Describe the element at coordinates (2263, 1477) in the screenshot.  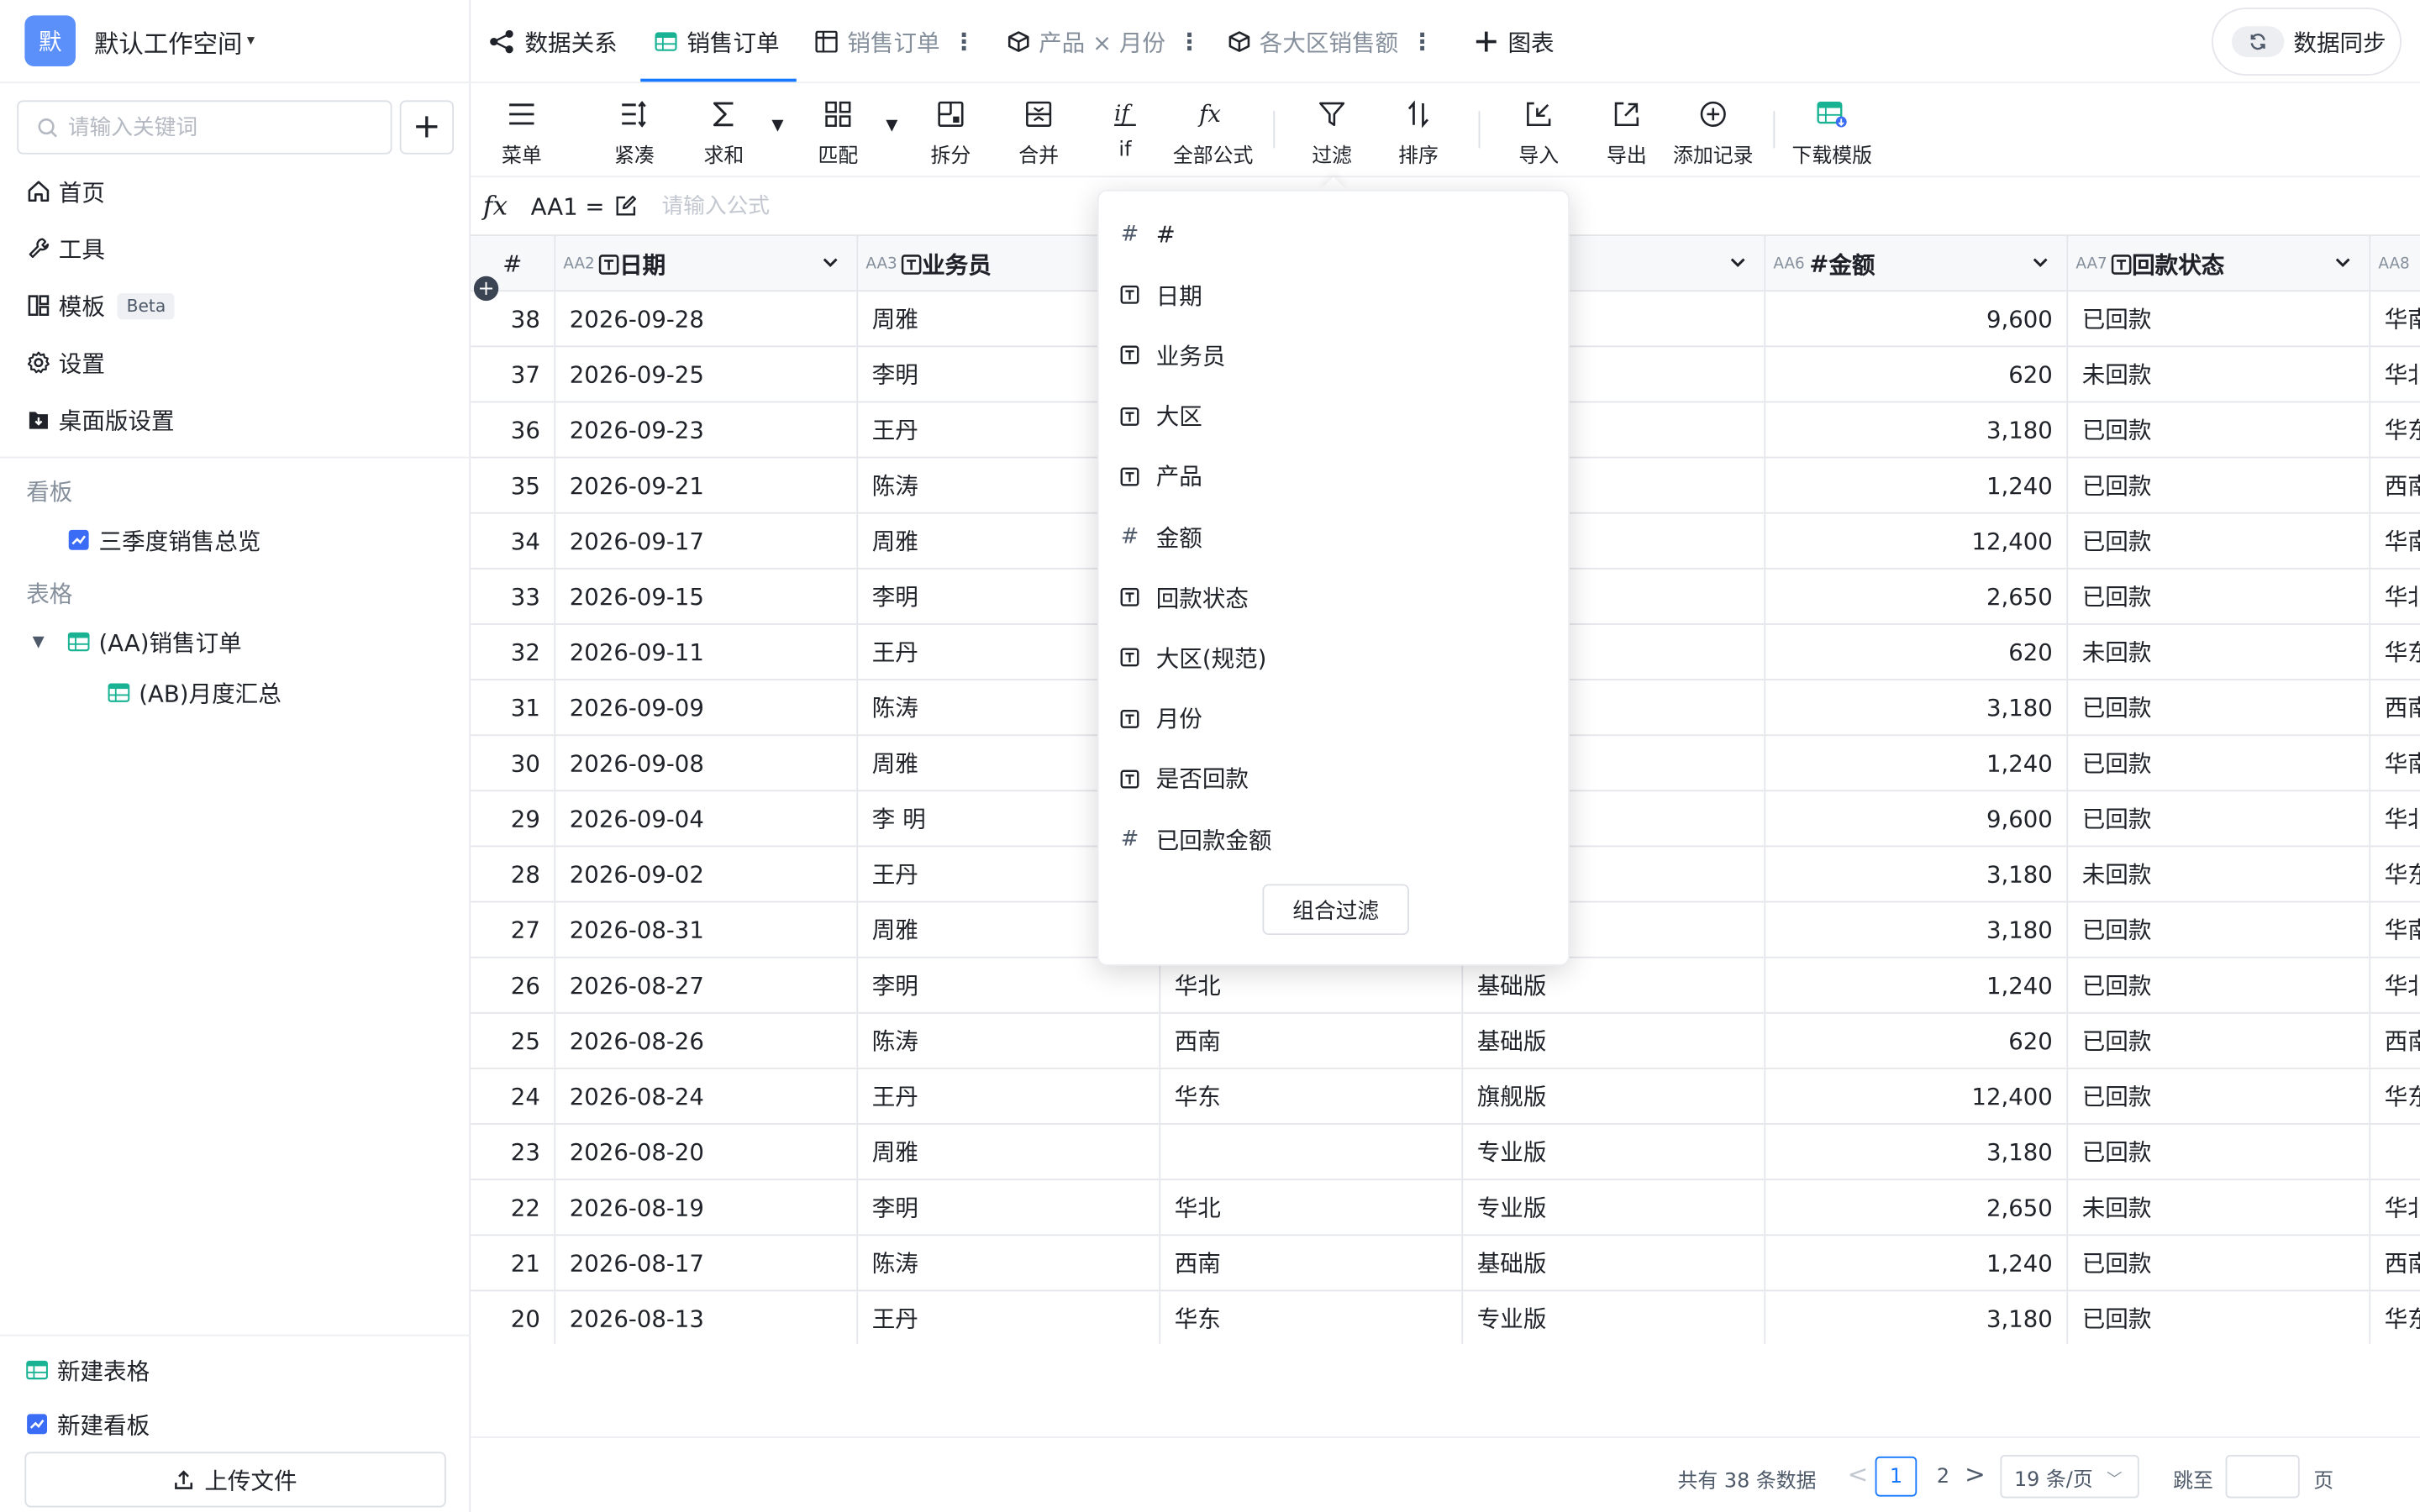
I see `jump-page-input` at that location.